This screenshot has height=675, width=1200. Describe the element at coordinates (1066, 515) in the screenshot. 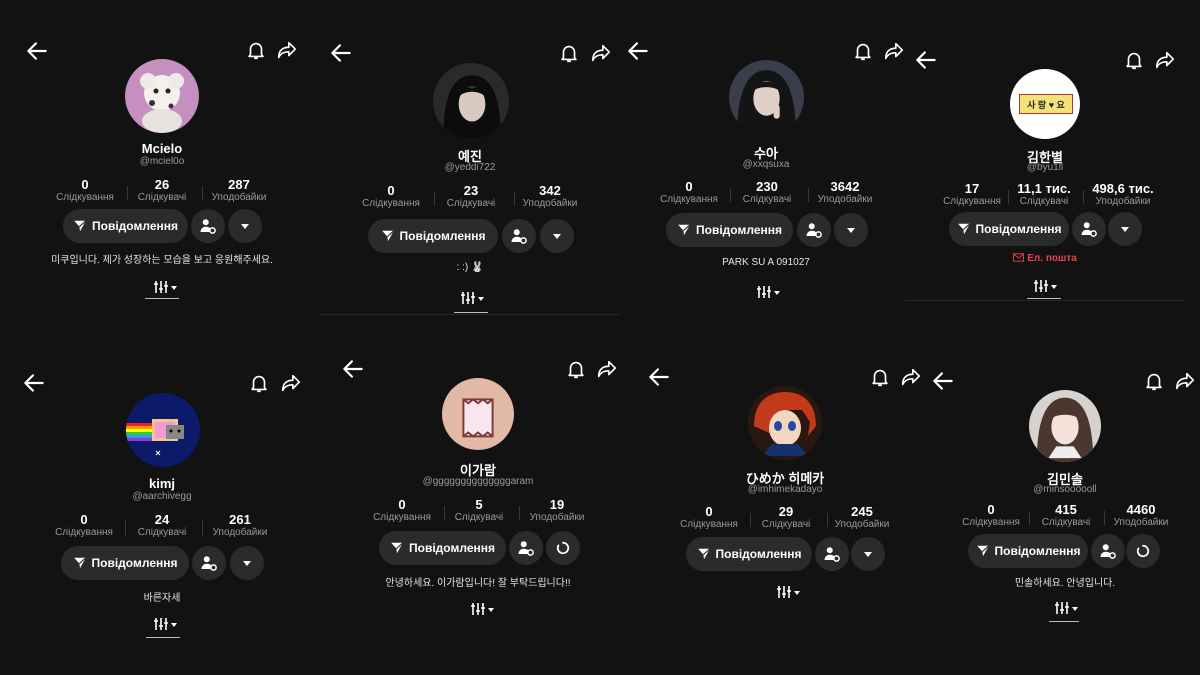

I see `stat-followers: 415 Слідкувачі` at that location.